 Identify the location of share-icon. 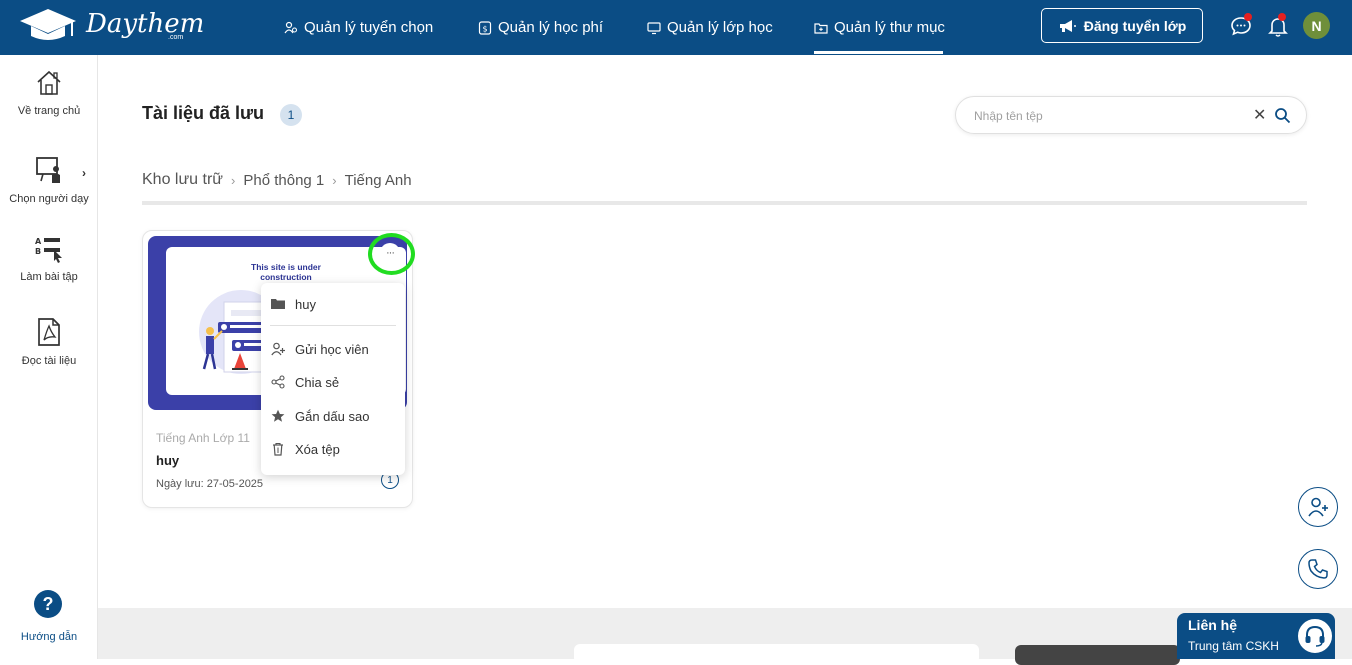
(278, 382).